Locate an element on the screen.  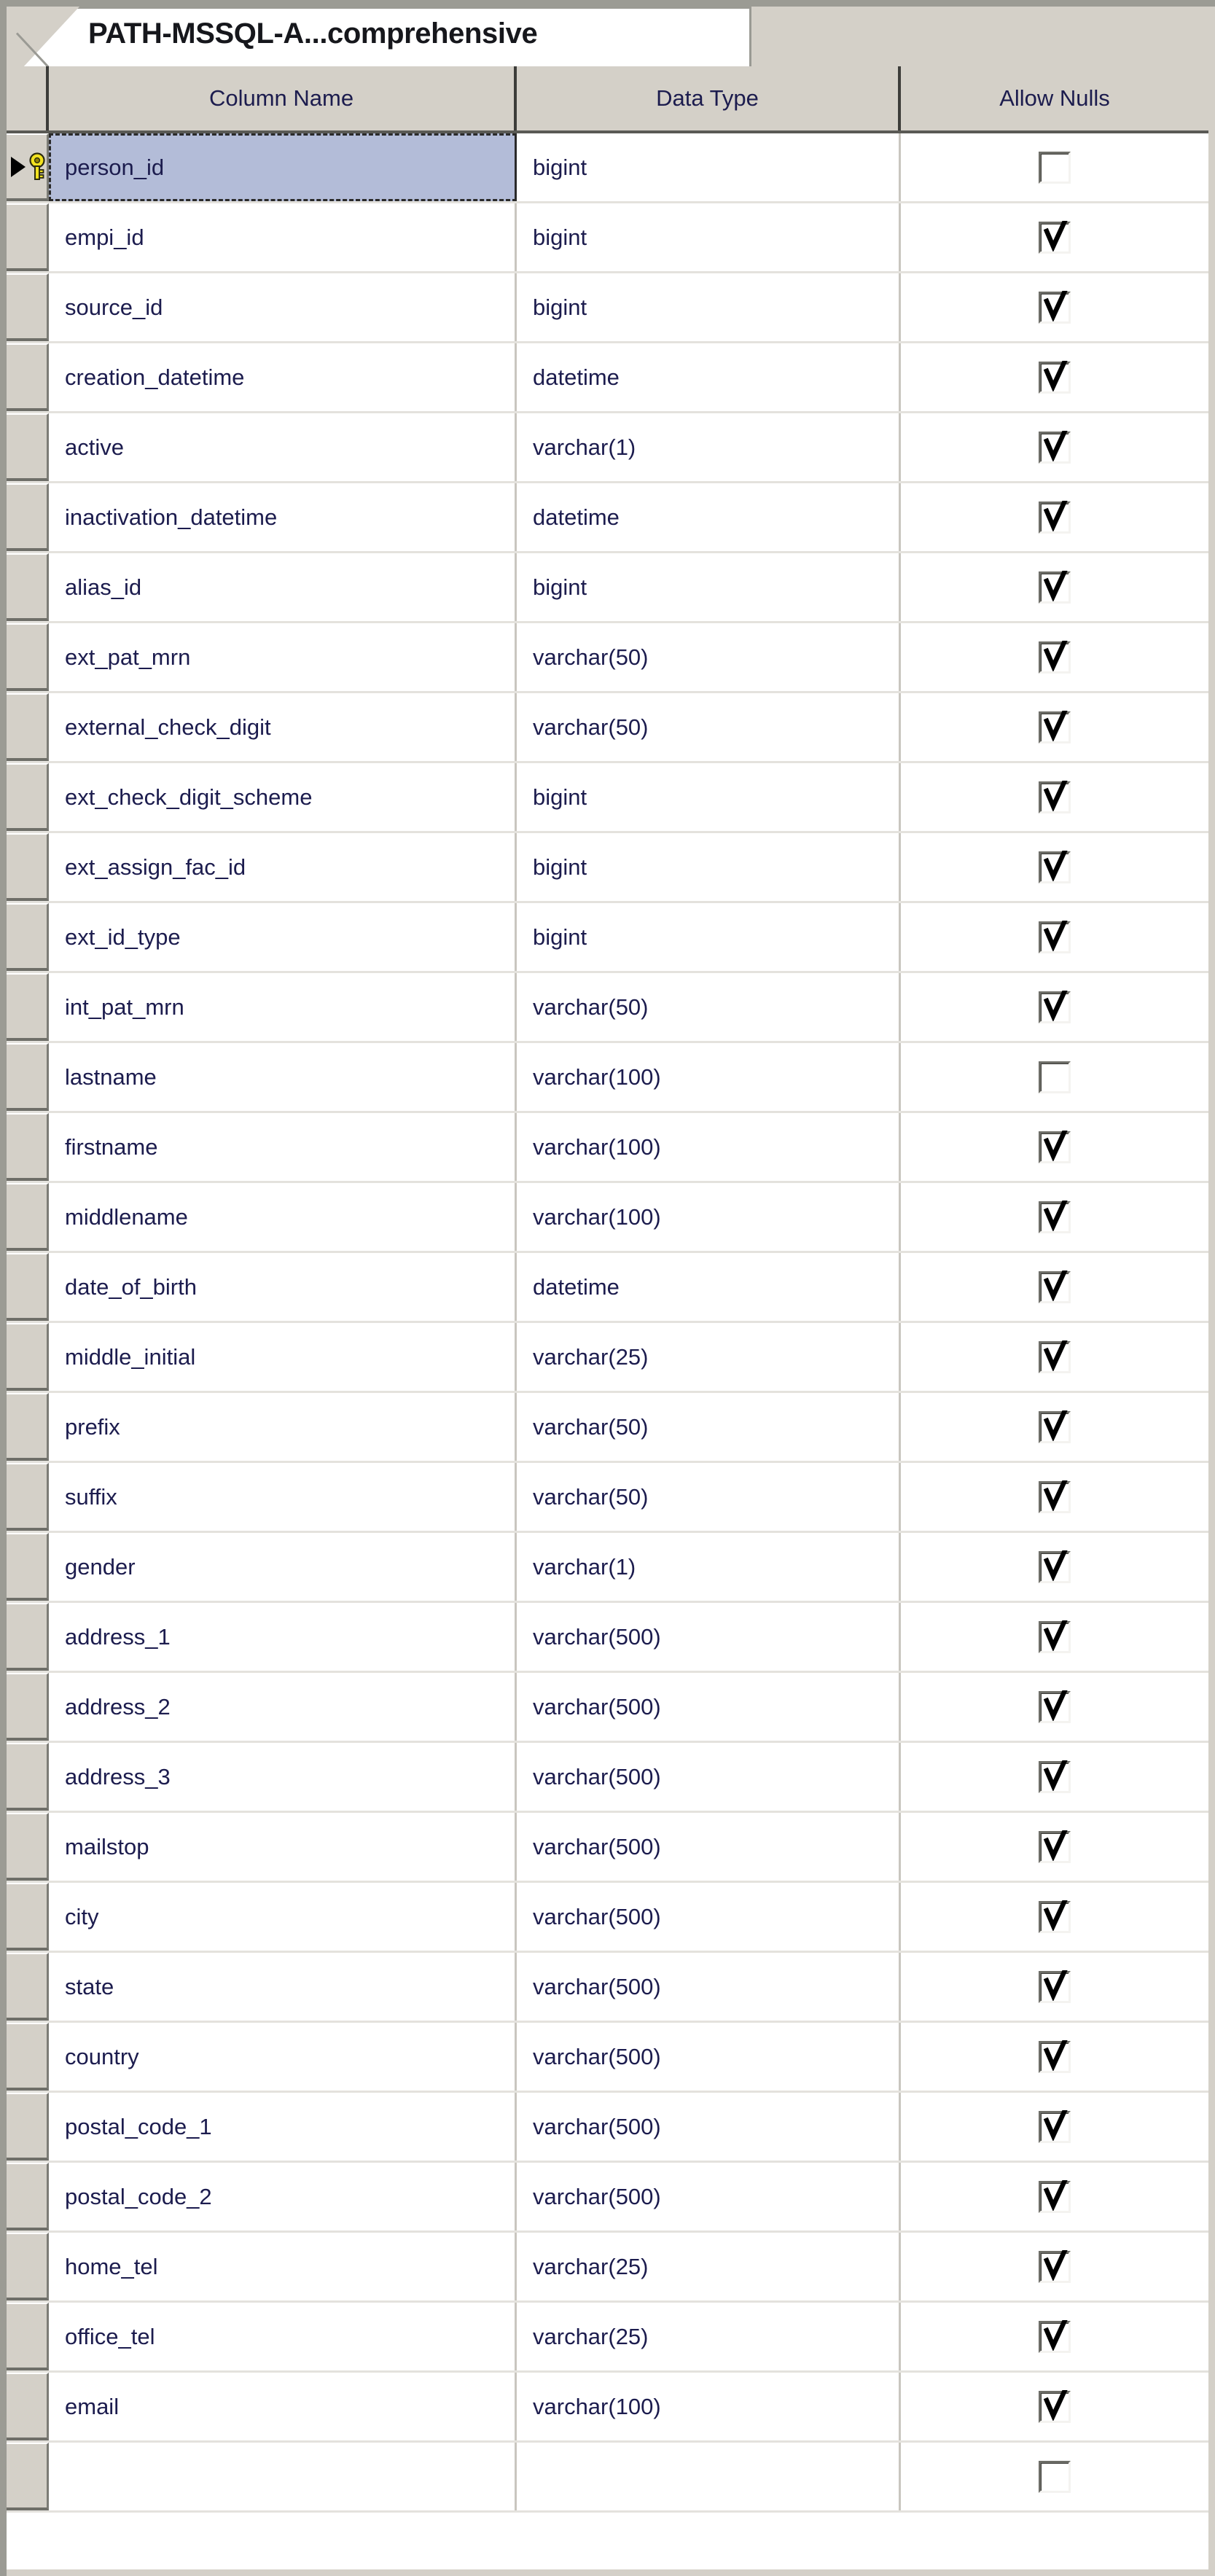
grid-row: city varchar(500) is located at coordinates (607, 1918).